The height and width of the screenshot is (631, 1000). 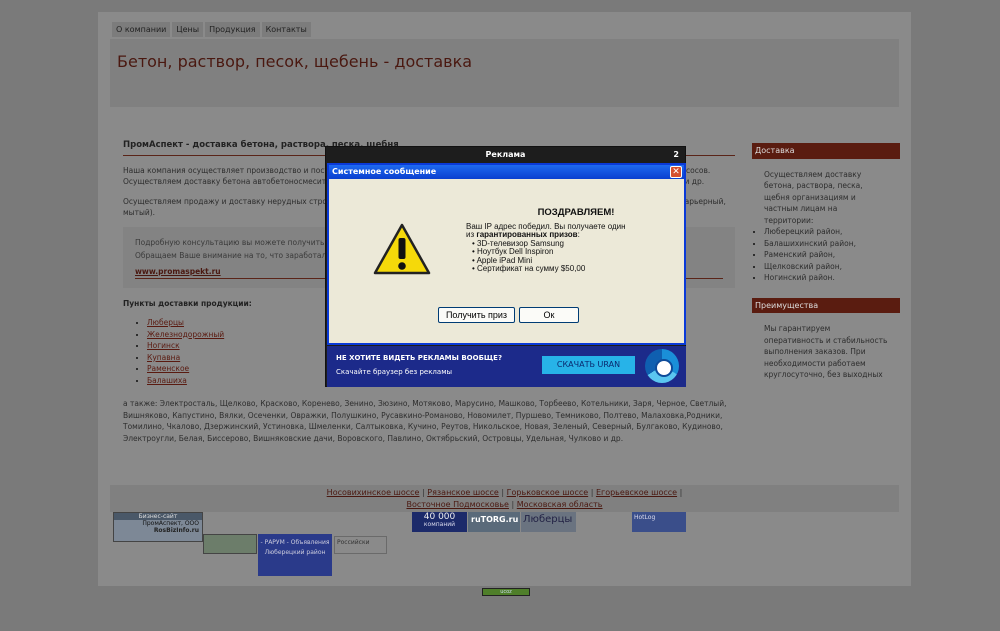 What do you see at coordinates (419, 358) in the screenshot?
I see `promo-heading: НЕ ХОТИТЕ ВИДЕТЬ РЕКЛАМЫ ВООБЩЕ?` at bounding box center [419, 358].